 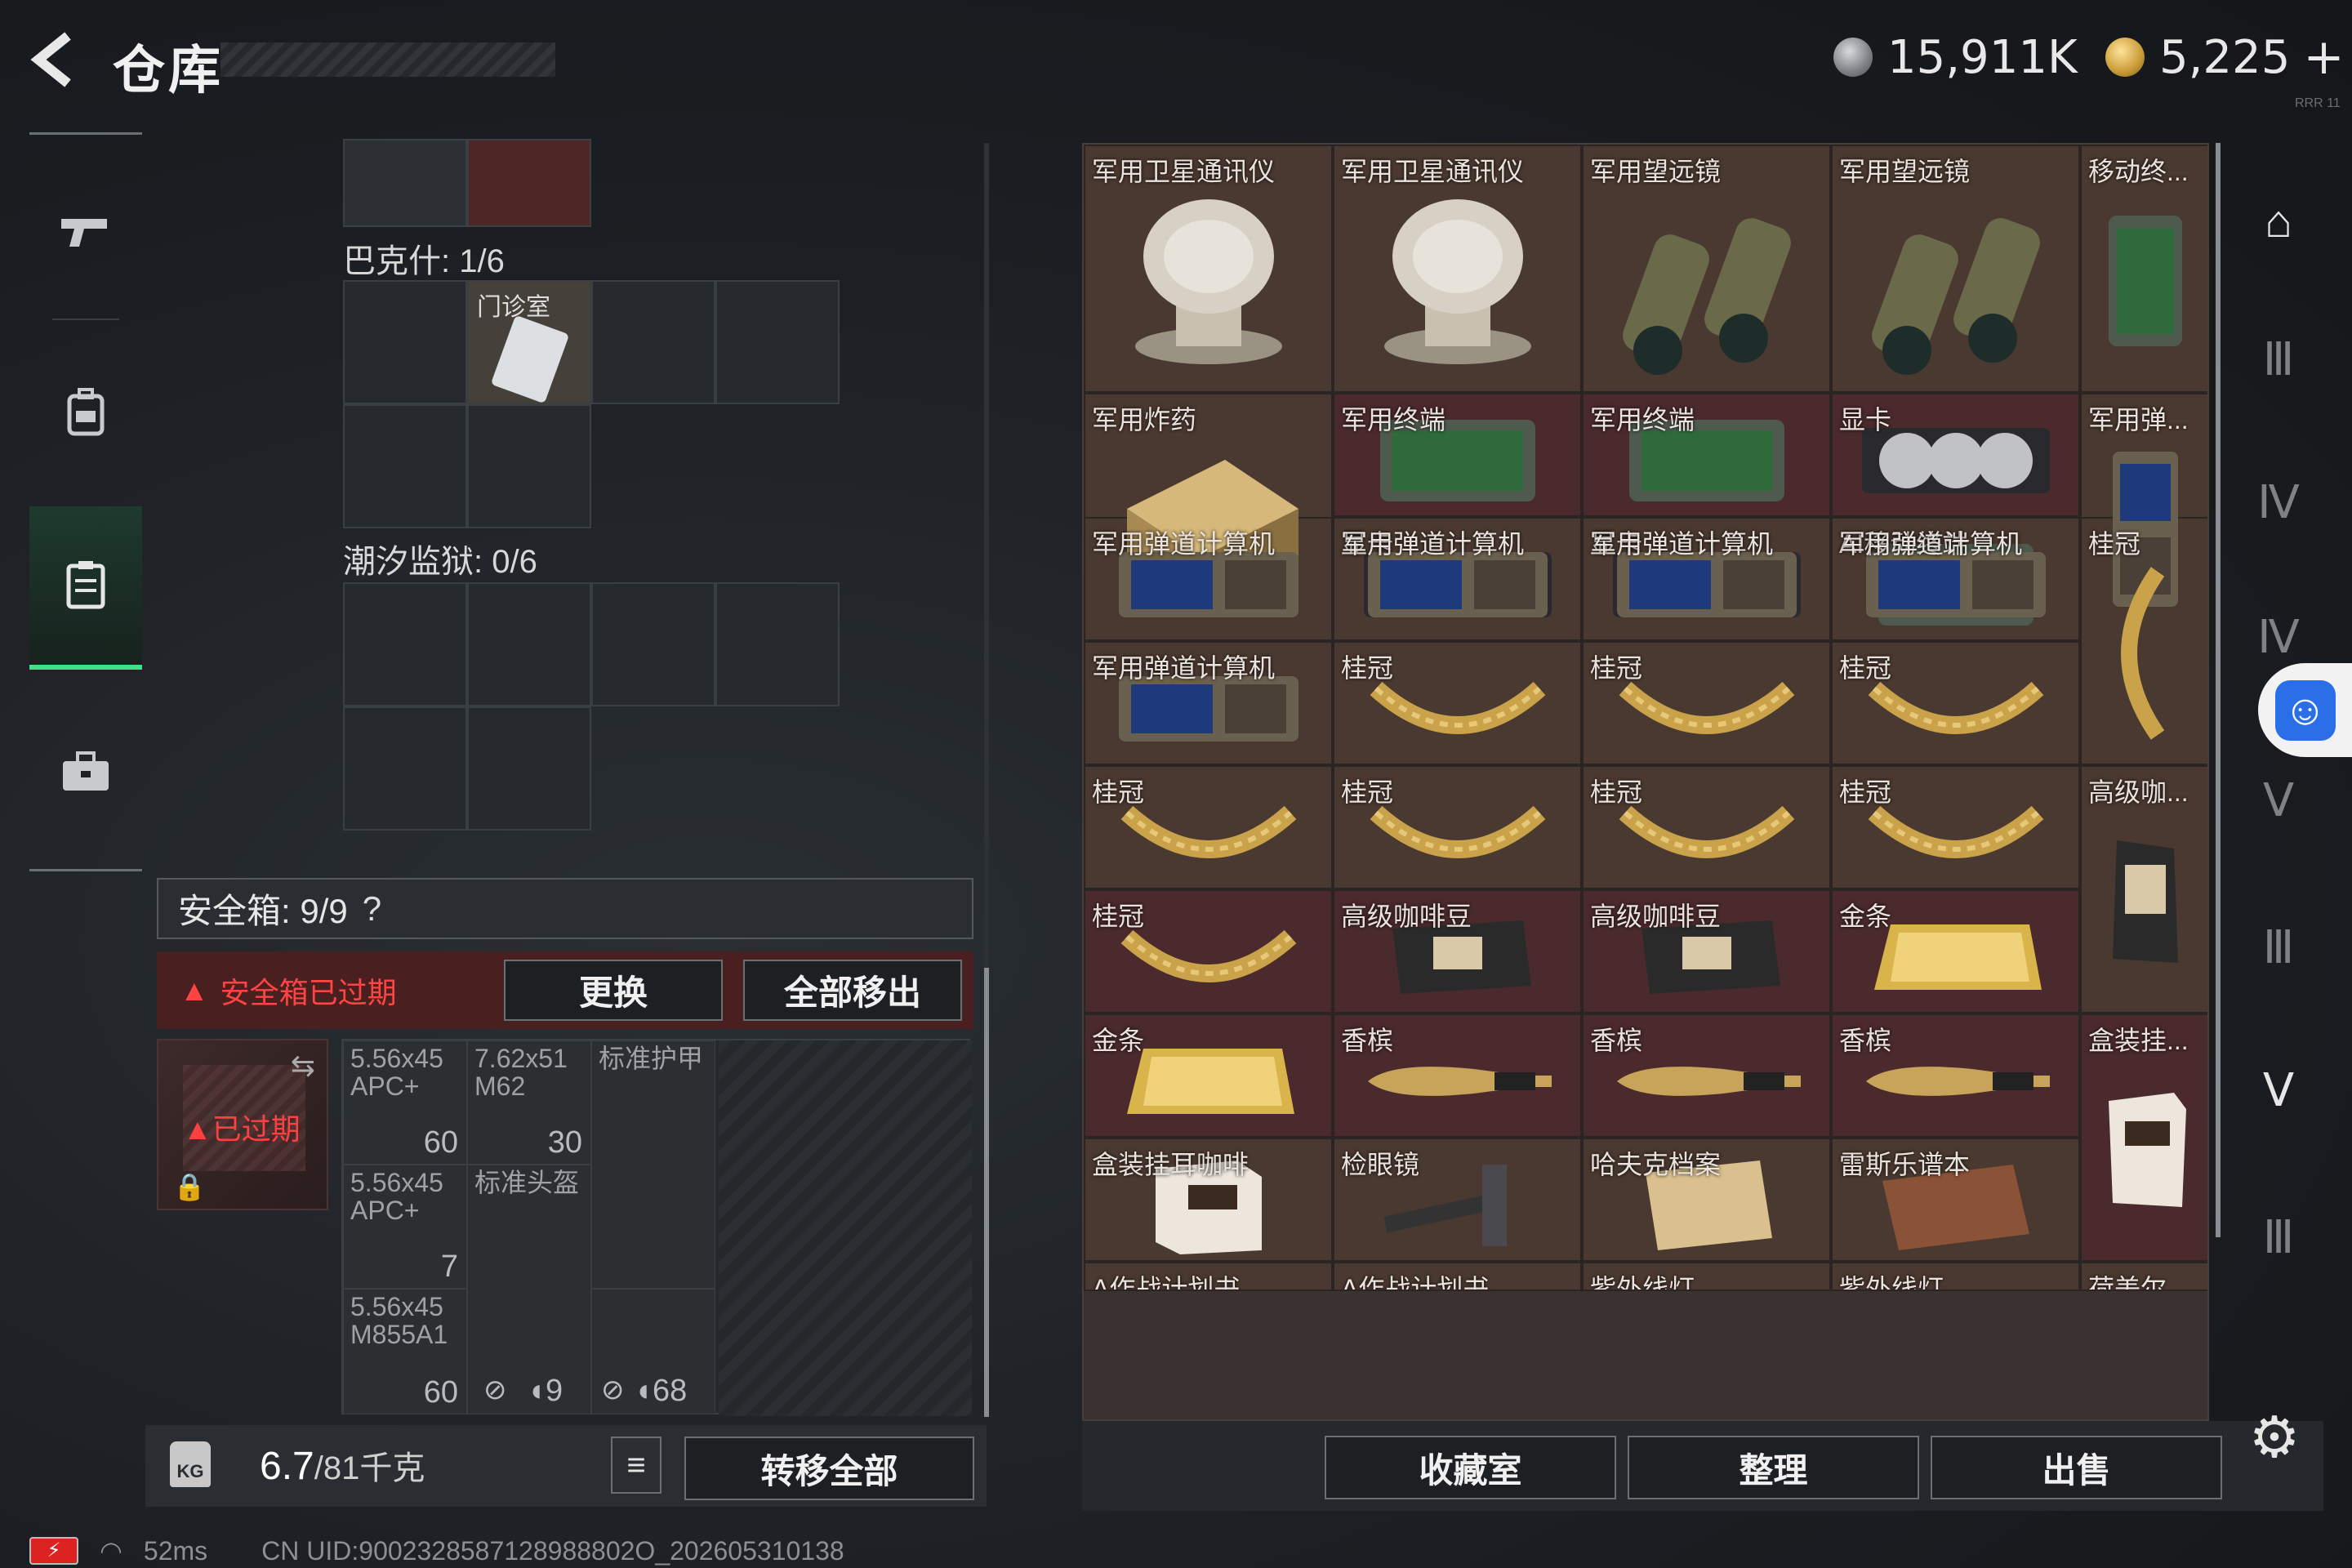 I want to click on tier4-folder-icon: Ⅳ, so click(x=2278, y=502).